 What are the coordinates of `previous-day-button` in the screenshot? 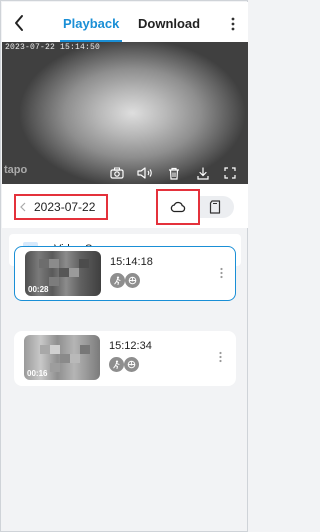 It's located at (23, 207).